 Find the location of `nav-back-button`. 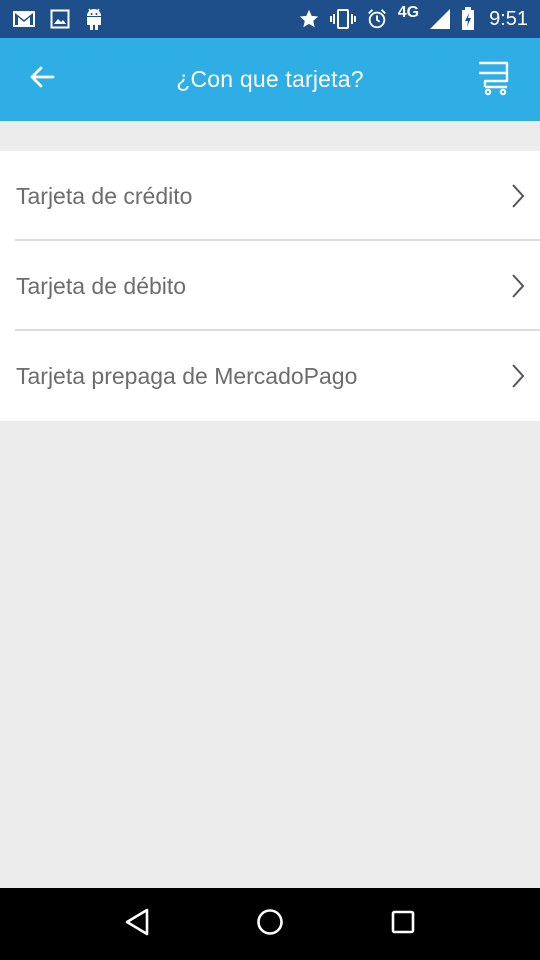

nav-back-button is located at coordinates (137, 924).